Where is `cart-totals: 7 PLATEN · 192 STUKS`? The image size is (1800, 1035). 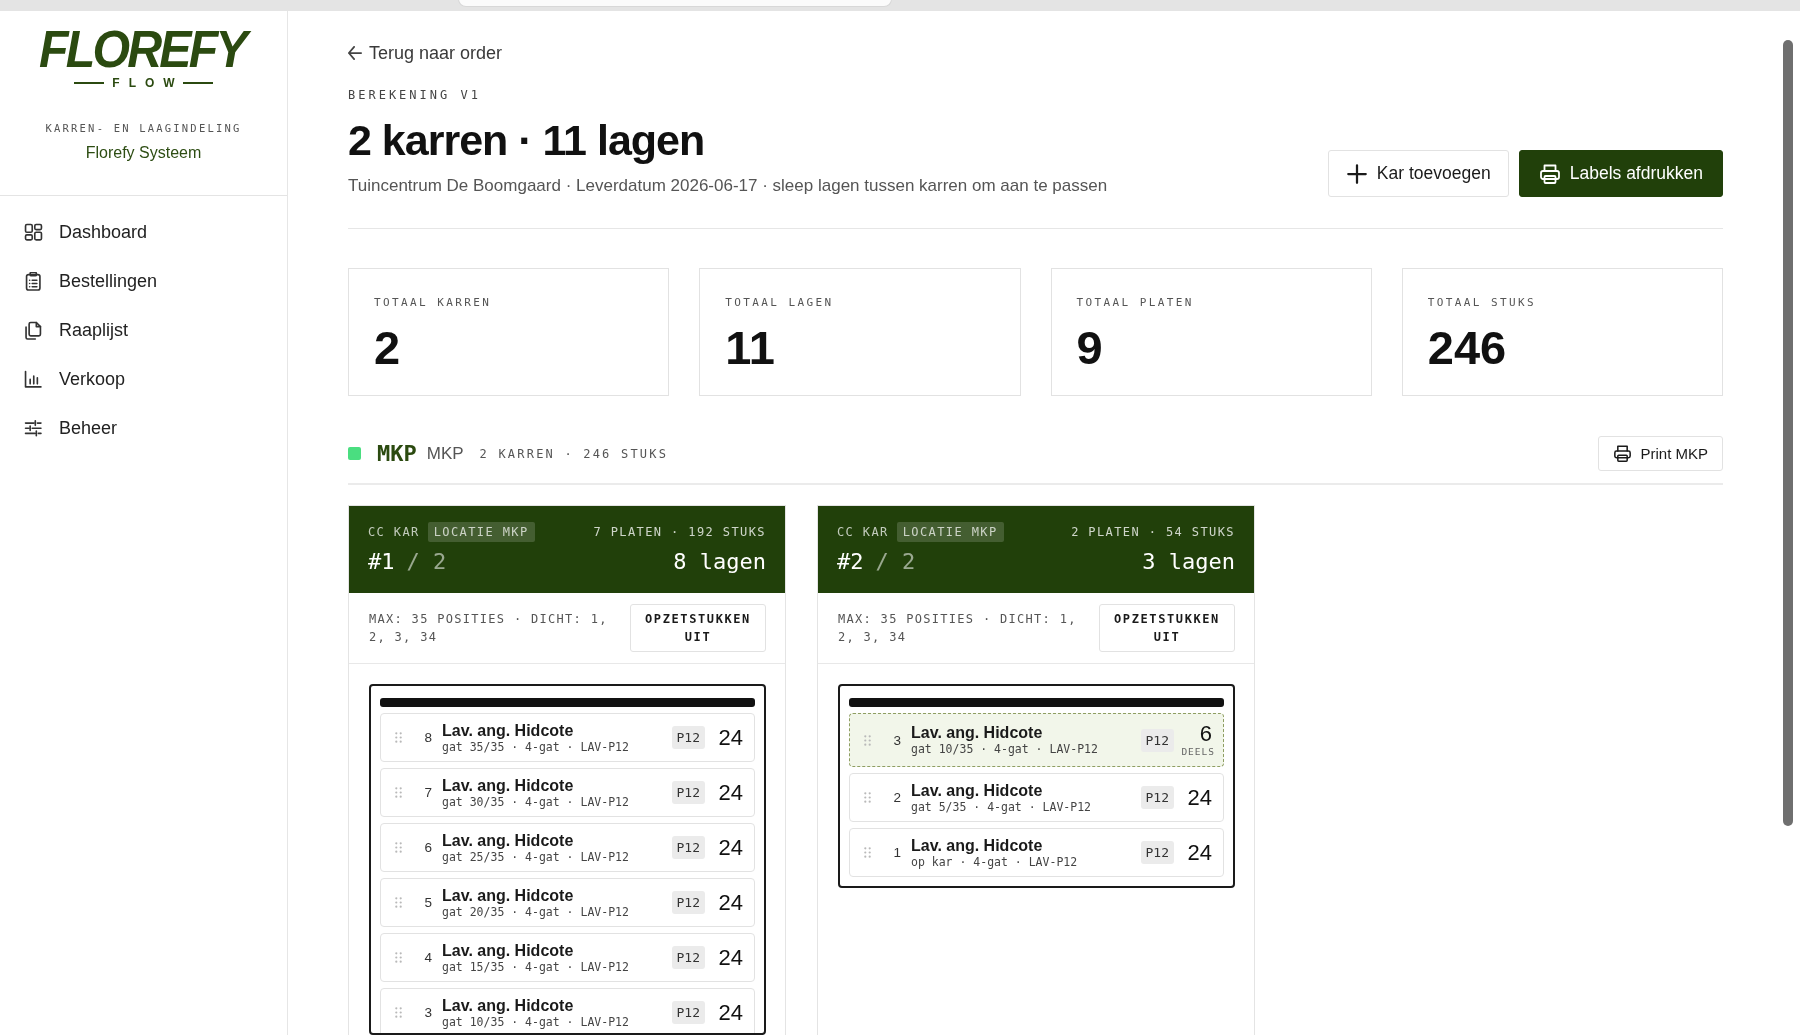 cart-totals: 7 PLATEN · 192 STUKS is located at coordinates (679, 532).